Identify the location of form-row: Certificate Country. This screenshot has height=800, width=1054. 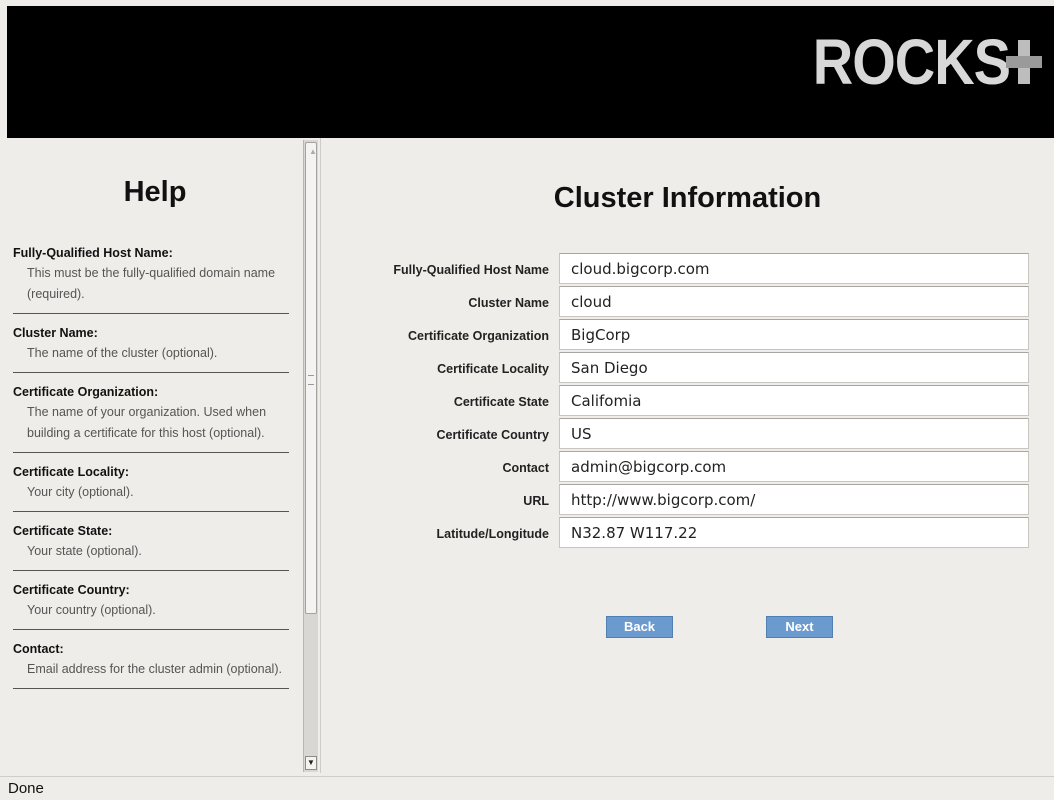
(687, 434).